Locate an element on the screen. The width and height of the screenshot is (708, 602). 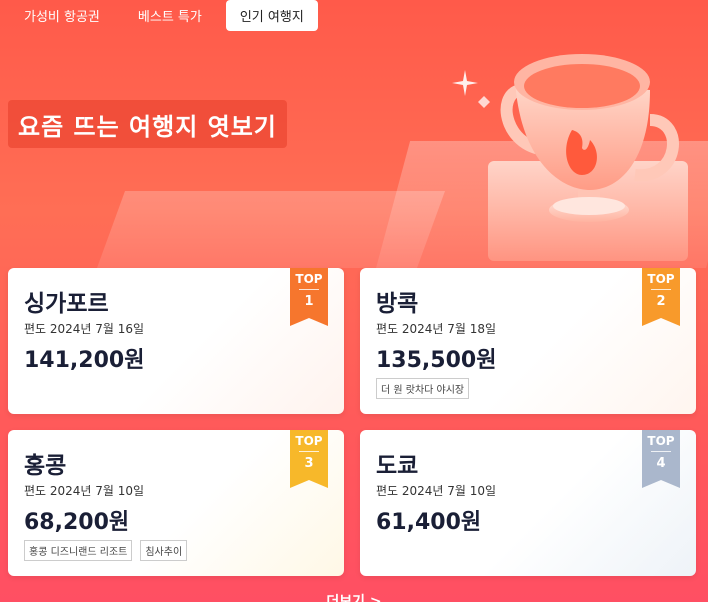
destination-card: 도쿄 편도 2024년 7월 10일 61,400원 TOP 4 is located at coordinates (528, 503).